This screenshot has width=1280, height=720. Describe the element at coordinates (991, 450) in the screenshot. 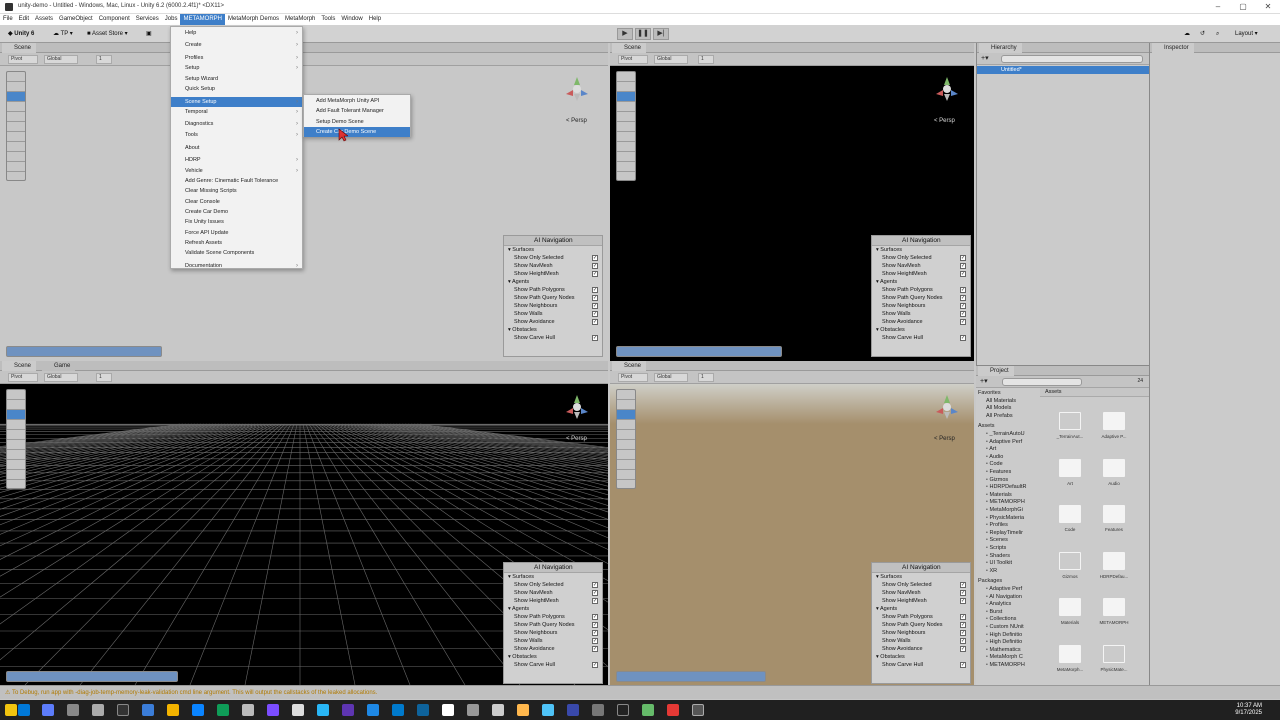

I see `tree-item: ▪ Art` at that location.